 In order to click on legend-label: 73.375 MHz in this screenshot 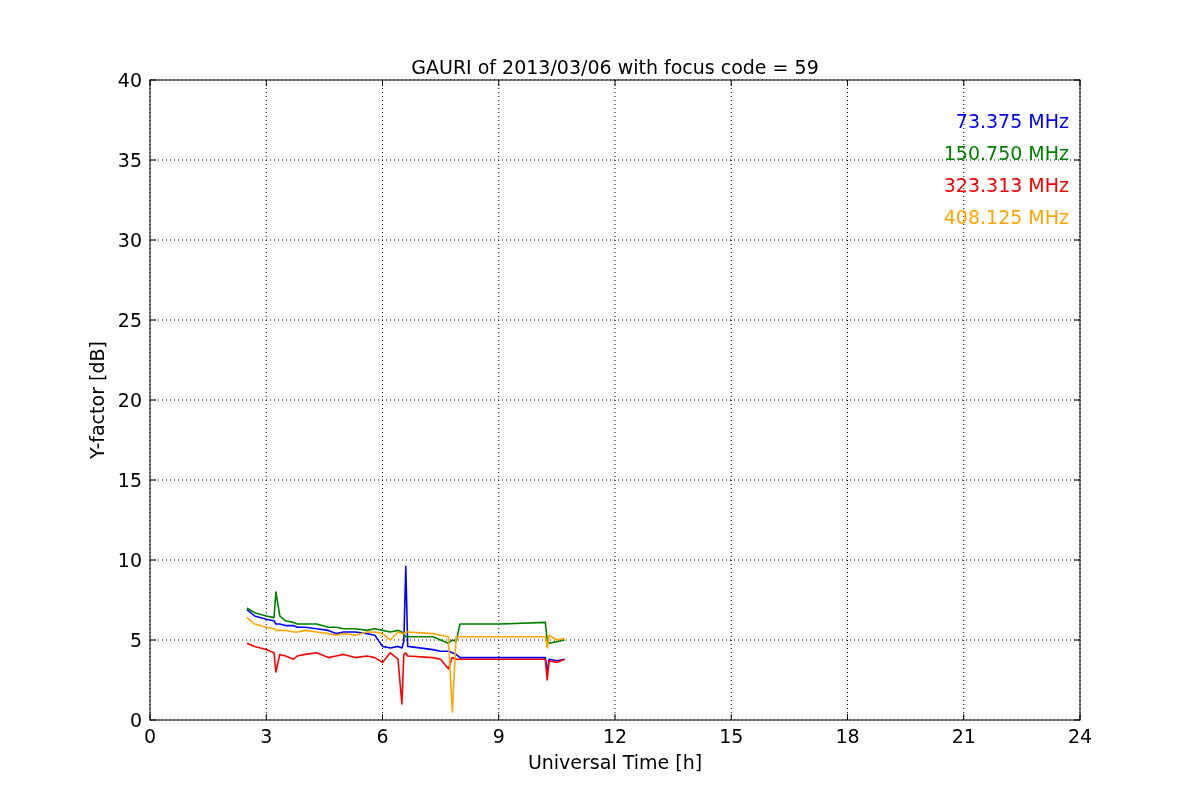, I will do `click(1012, 121)`.